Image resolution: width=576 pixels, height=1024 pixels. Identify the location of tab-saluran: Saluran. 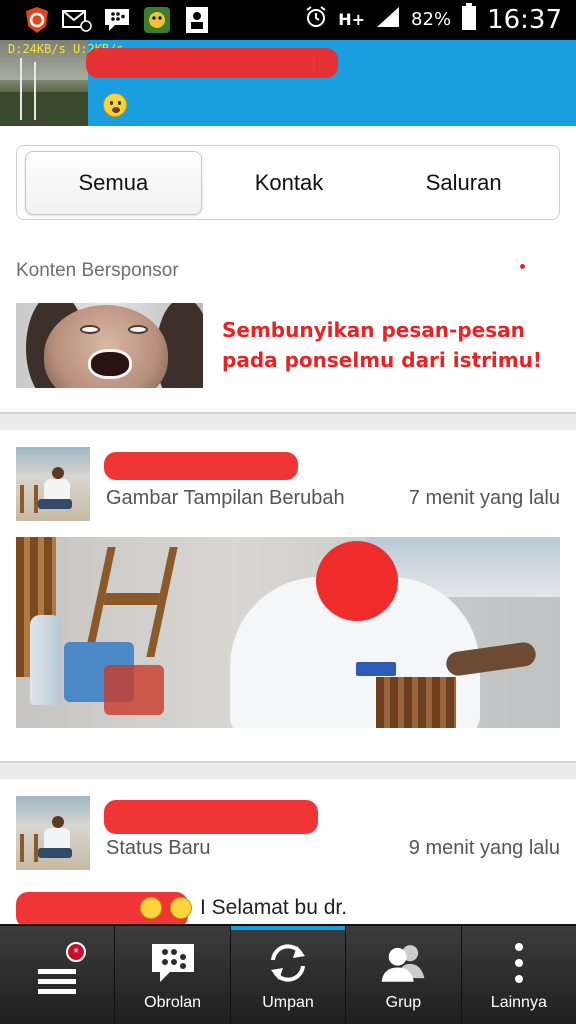
(463, 183).